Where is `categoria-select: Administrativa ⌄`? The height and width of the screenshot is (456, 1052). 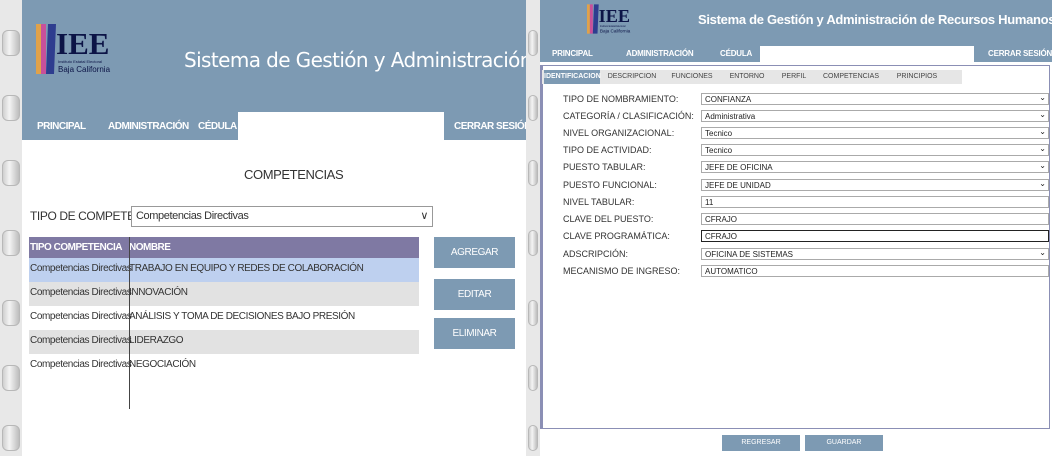
categoria-select: Administrativa ⌄ is located at coordinates (875, 116).